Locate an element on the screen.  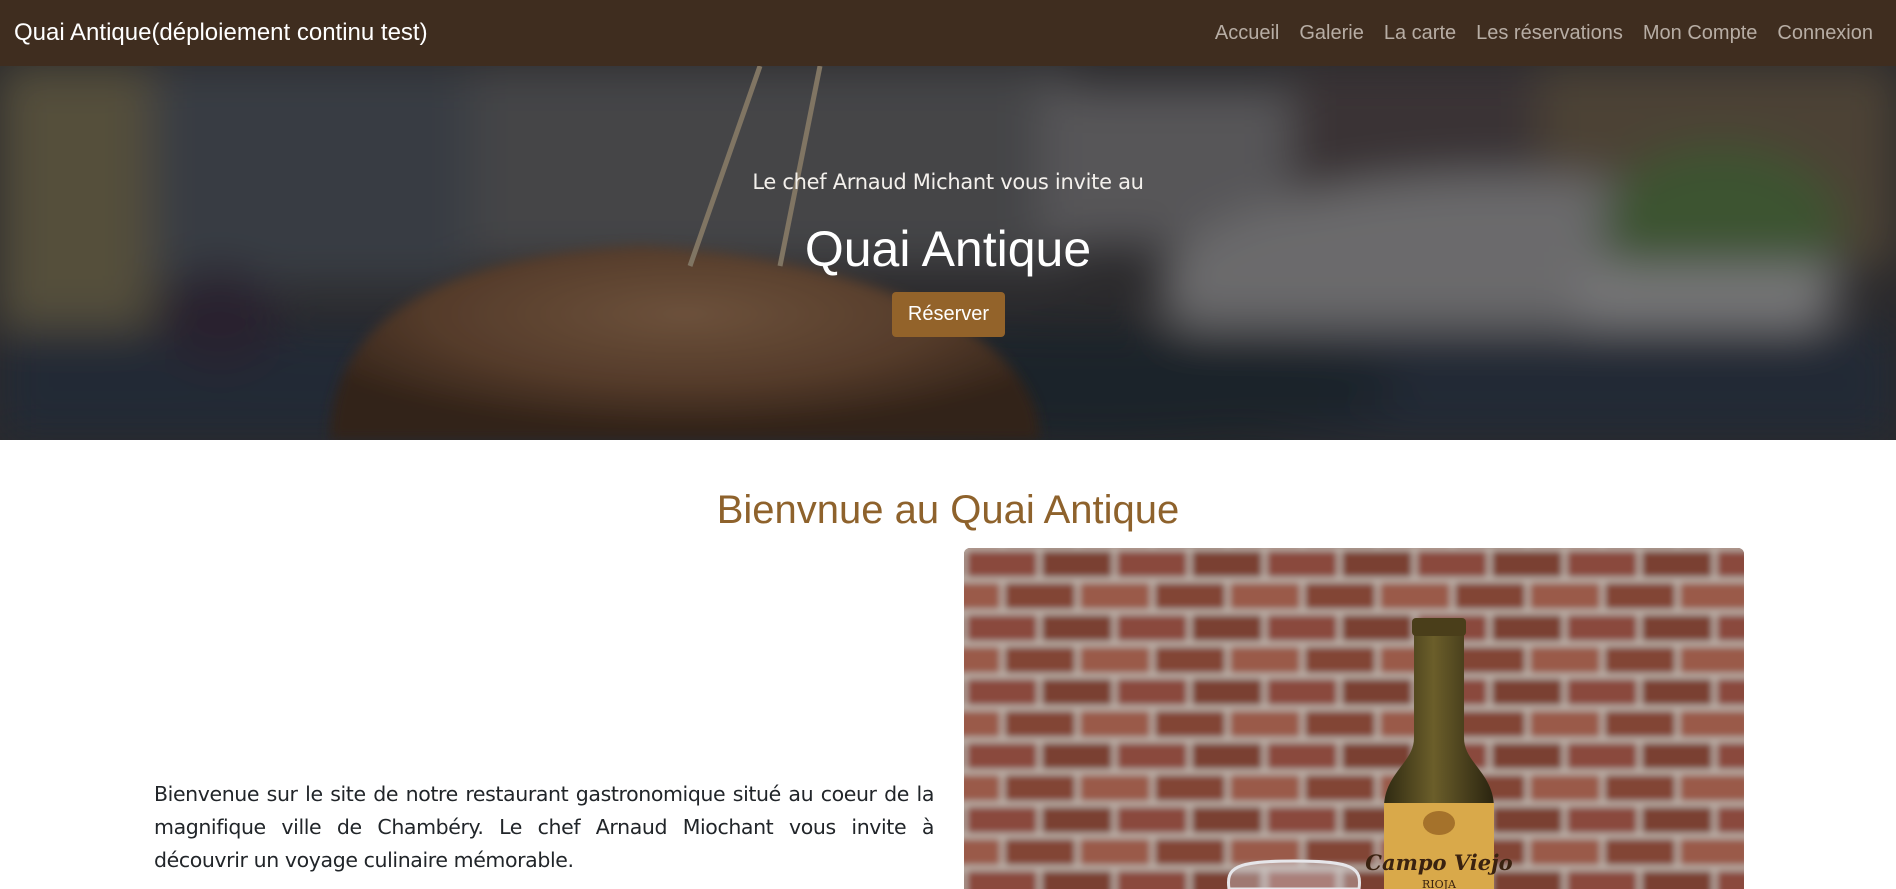
hero-subtitle: Le chef Arnaud Michant vous invite au is located at coordinates (948, 182).